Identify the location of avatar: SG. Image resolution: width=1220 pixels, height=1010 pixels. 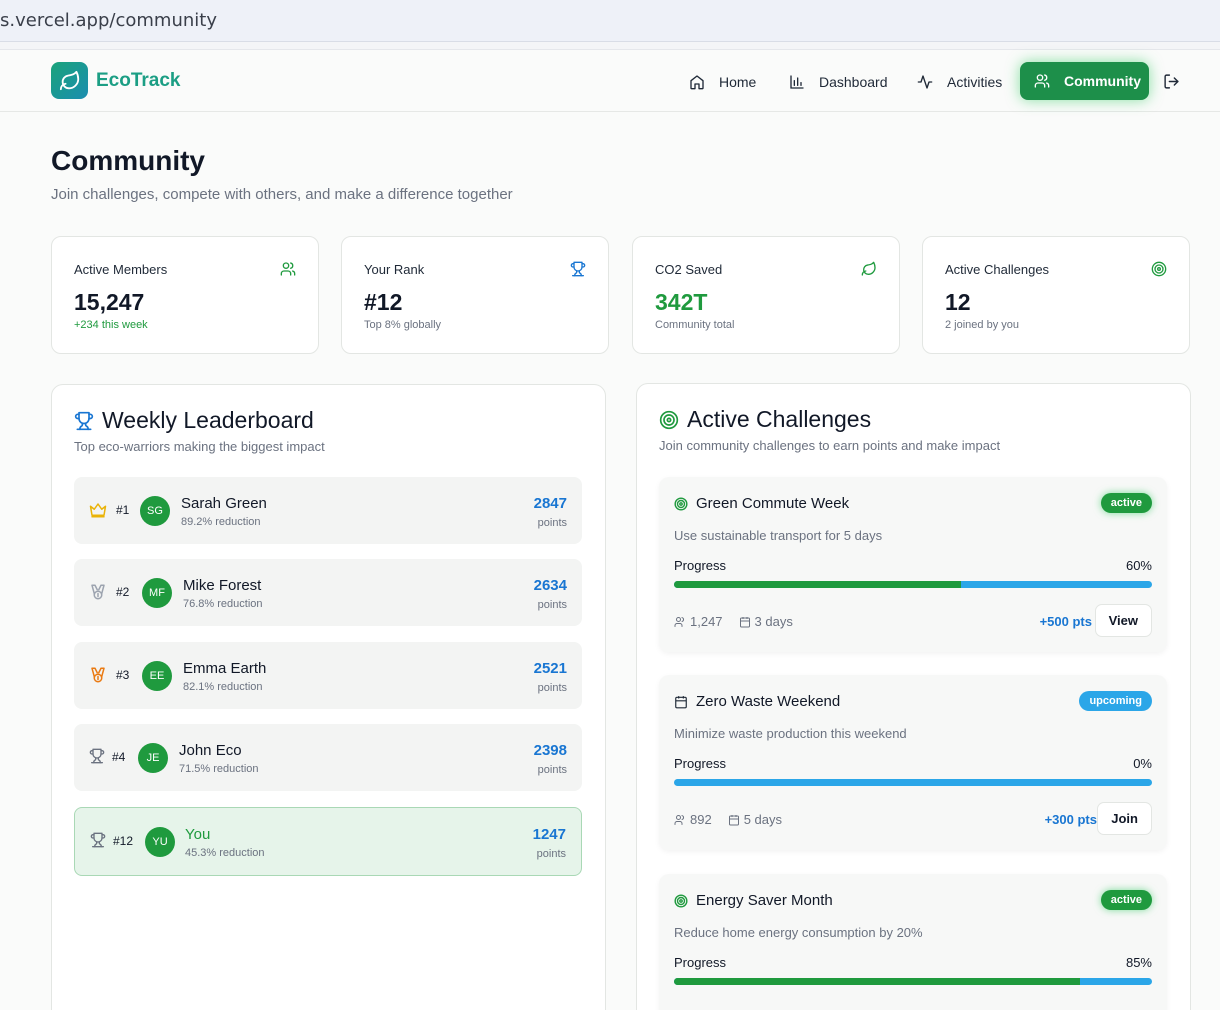
(155, 511).